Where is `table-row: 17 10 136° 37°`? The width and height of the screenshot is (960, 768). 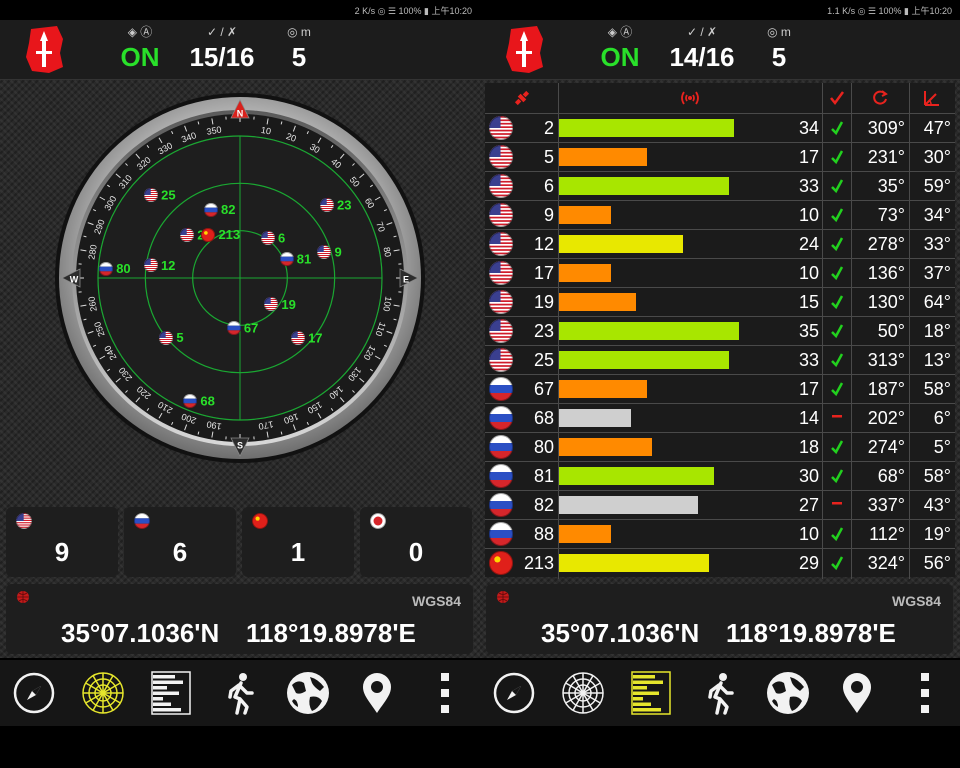
table-row: 17 10 136° 37° is located at coordinates (720, 272).